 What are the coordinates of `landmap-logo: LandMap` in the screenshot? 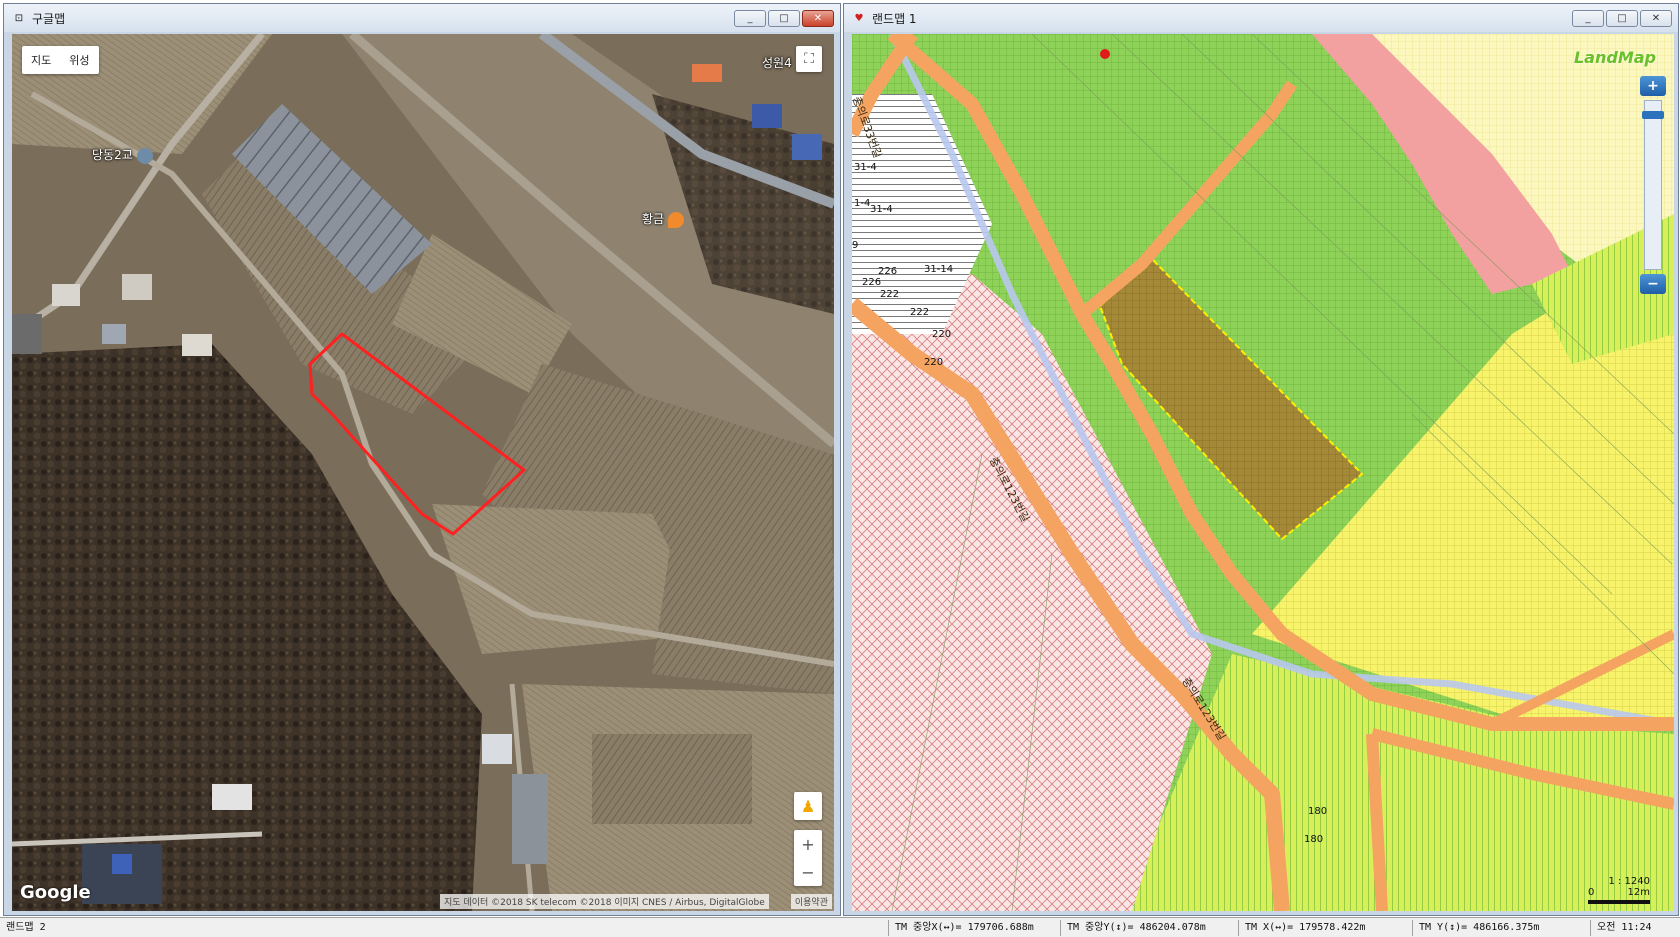 It's located at (1614, 57).